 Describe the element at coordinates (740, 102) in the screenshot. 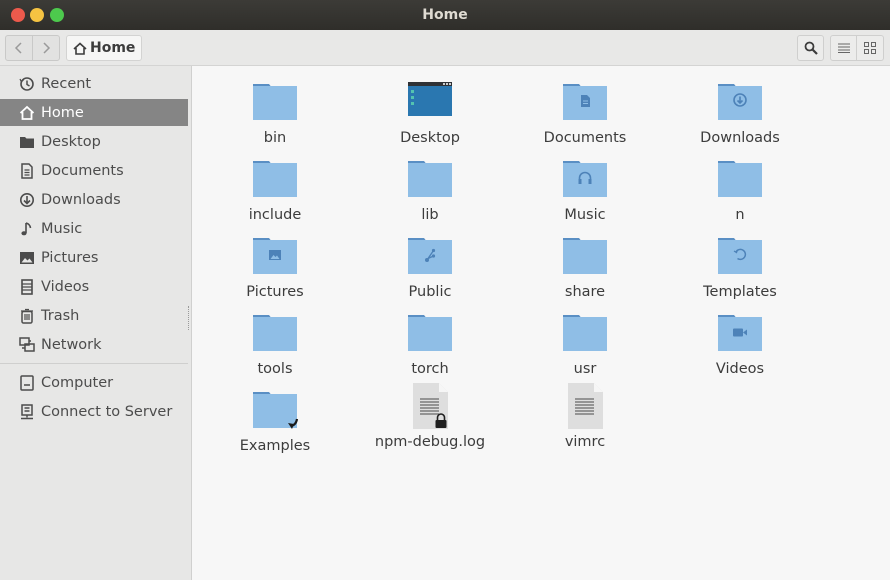

I see `downloads-folder-icon` at that location.